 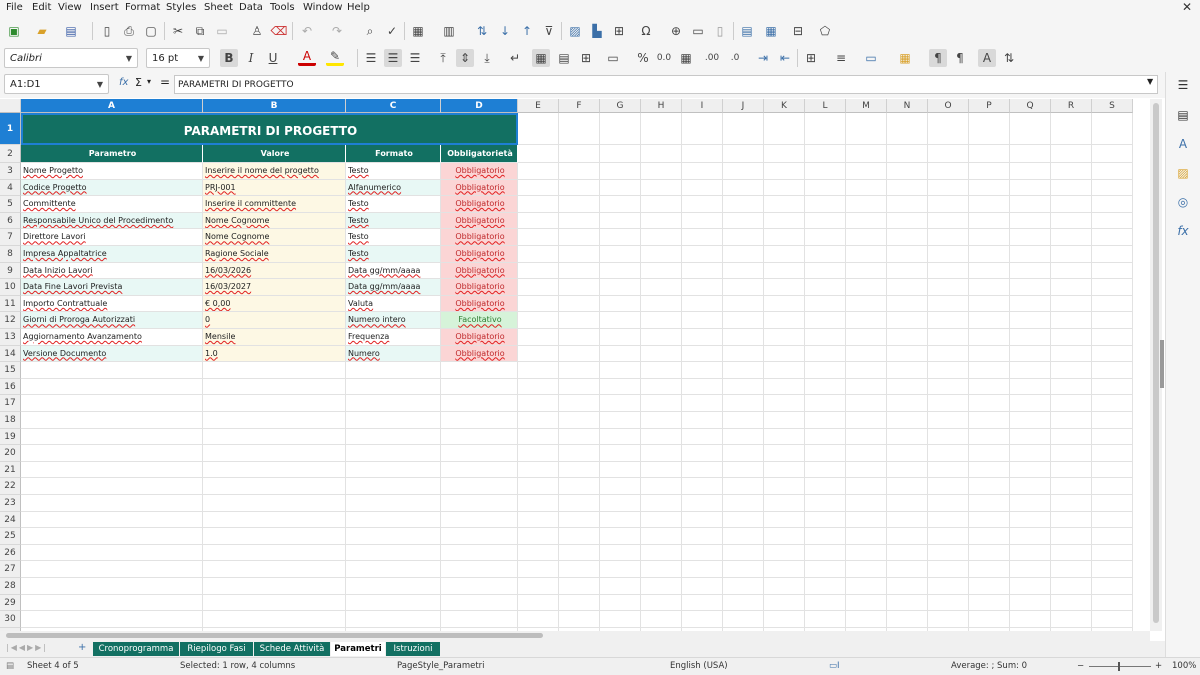 I want to click on title-cell: PARAMETRI DI PROGETTO, so click(x=269, y=129).